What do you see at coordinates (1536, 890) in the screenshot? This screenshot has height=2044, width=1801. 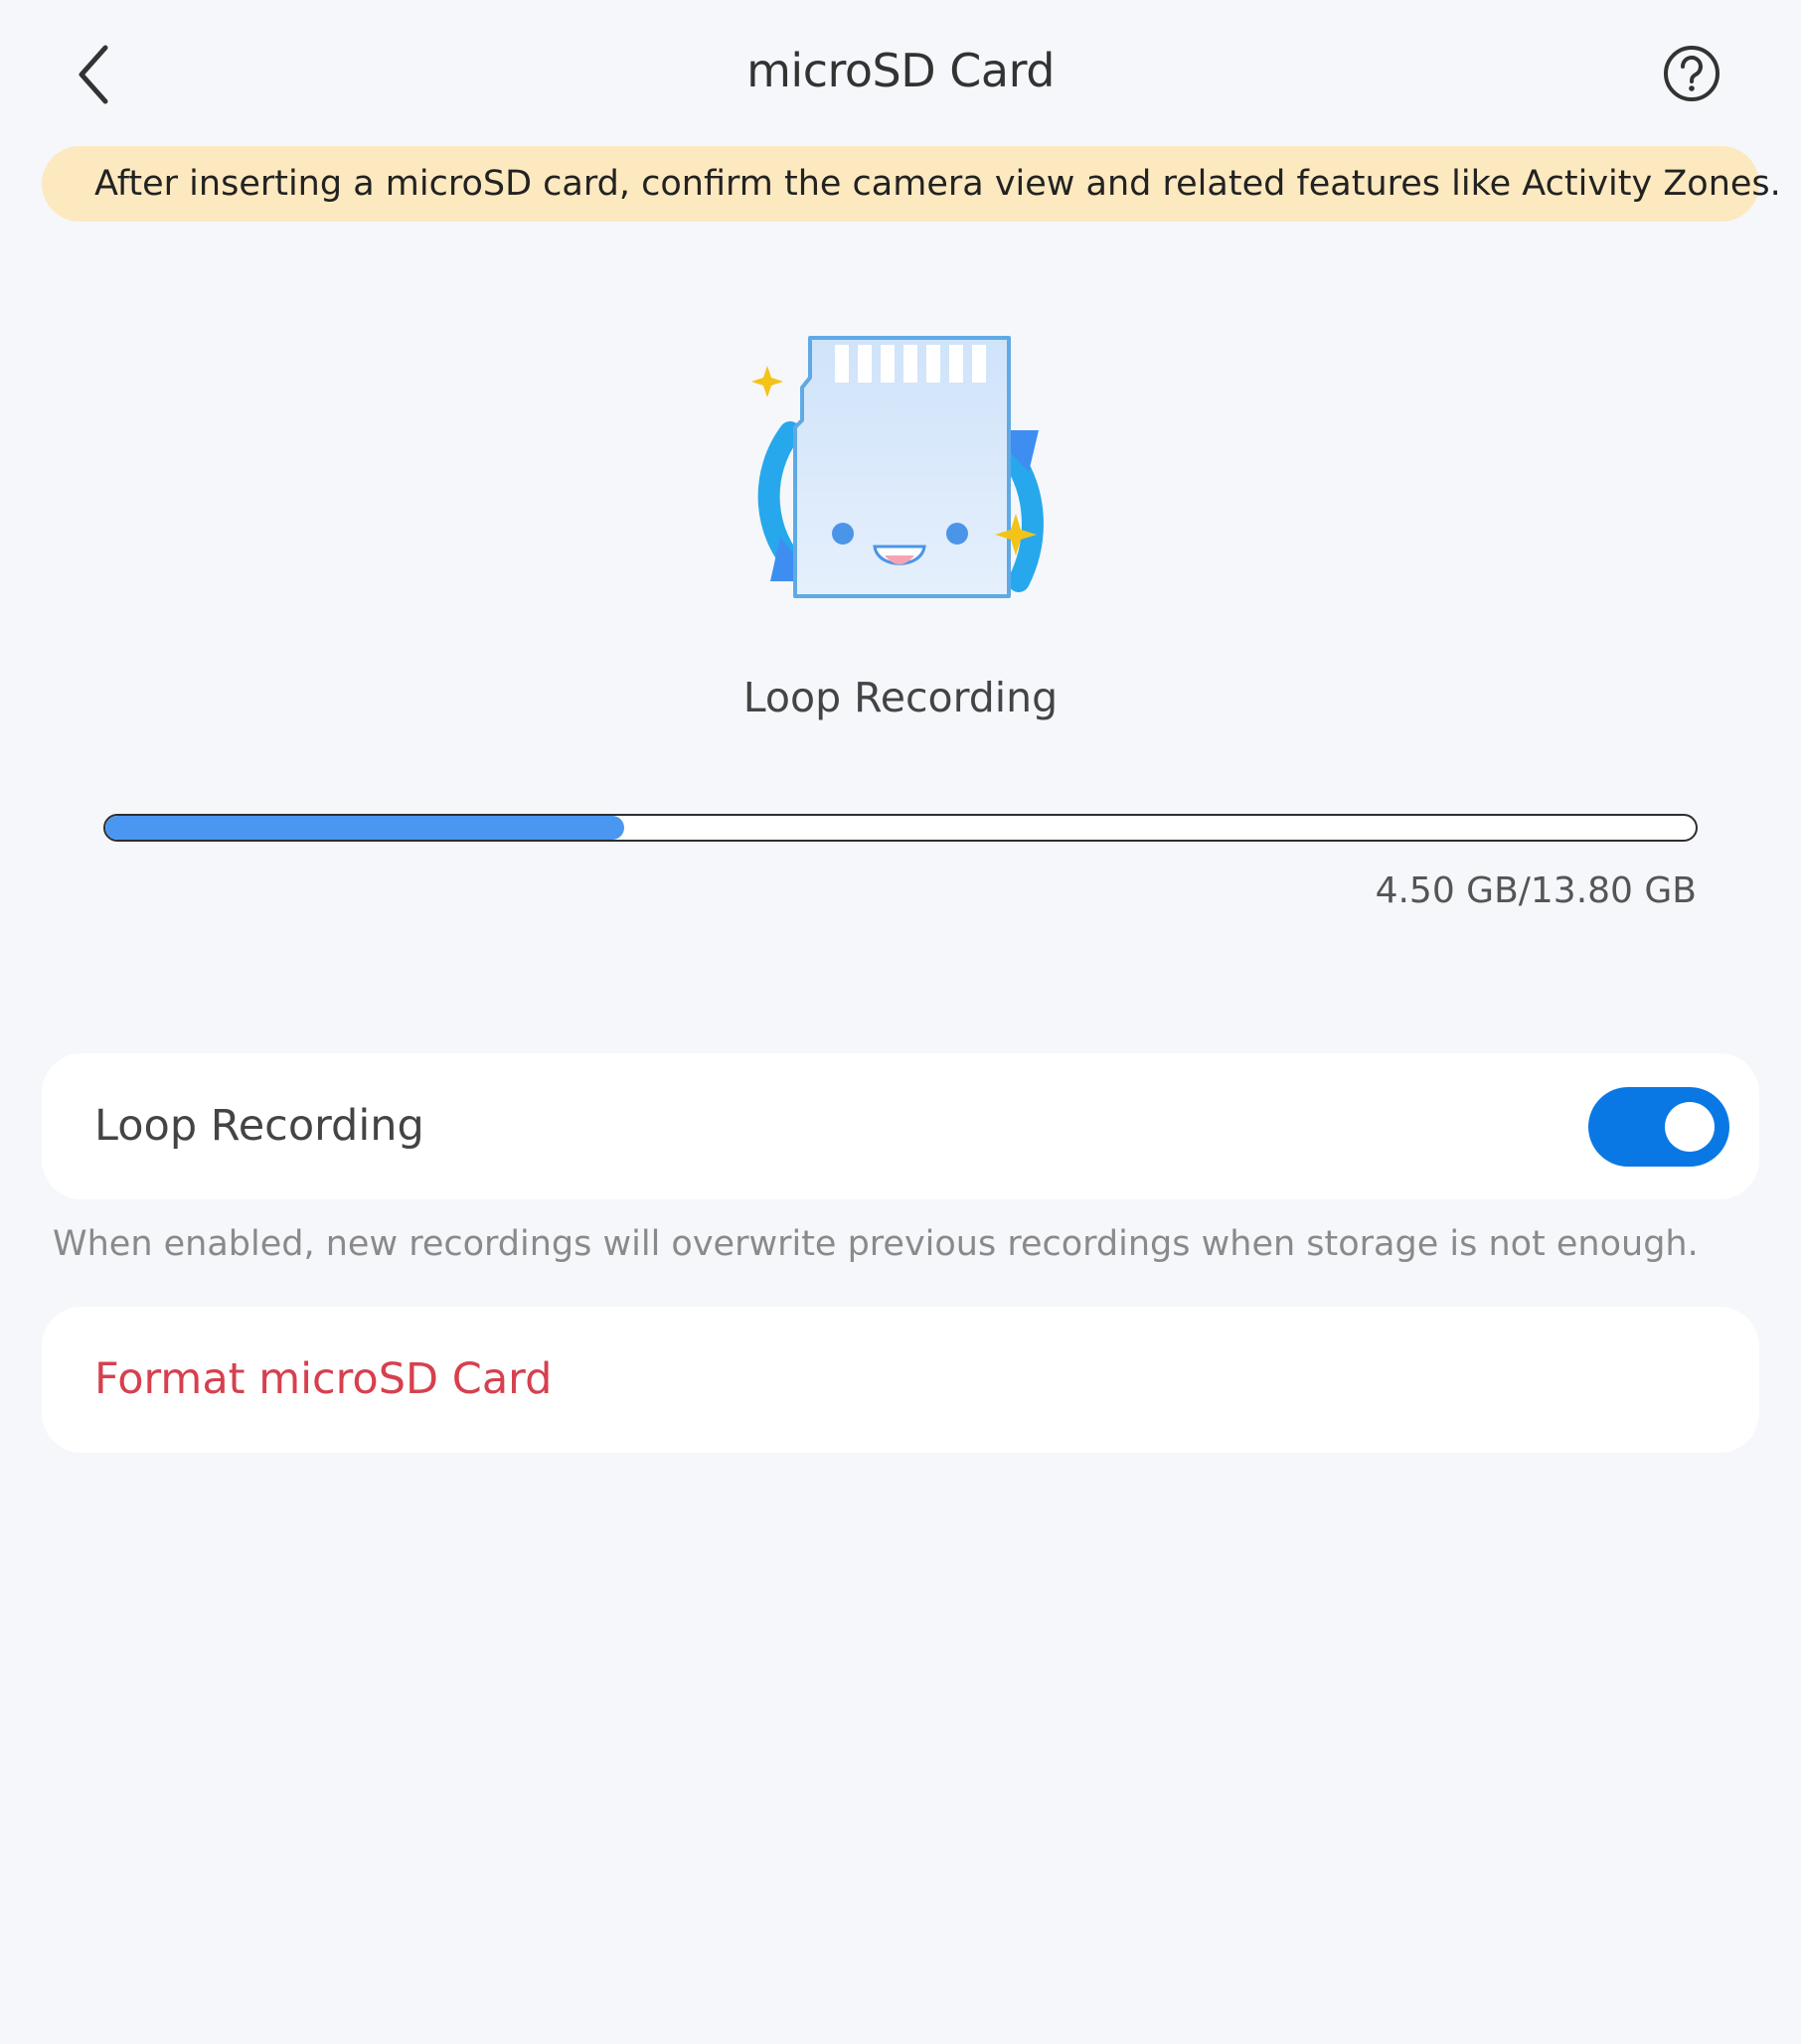 I see `storage-usage-text: 4.50 GB/13.80 GB` at bounding box center [1536, 890].